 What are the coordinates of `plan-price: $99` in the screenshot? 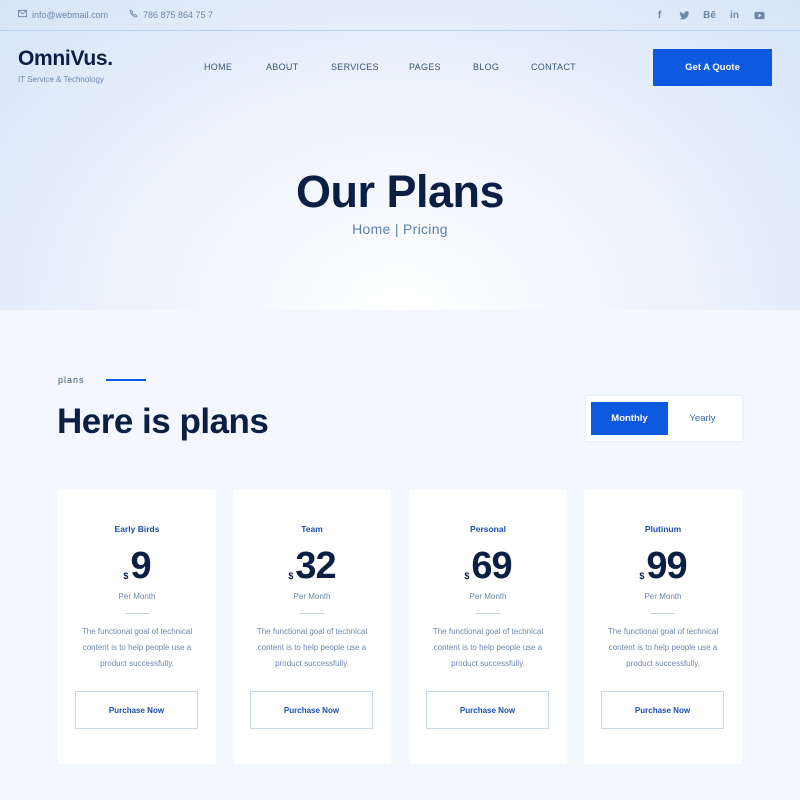 It's located at (663, 571).